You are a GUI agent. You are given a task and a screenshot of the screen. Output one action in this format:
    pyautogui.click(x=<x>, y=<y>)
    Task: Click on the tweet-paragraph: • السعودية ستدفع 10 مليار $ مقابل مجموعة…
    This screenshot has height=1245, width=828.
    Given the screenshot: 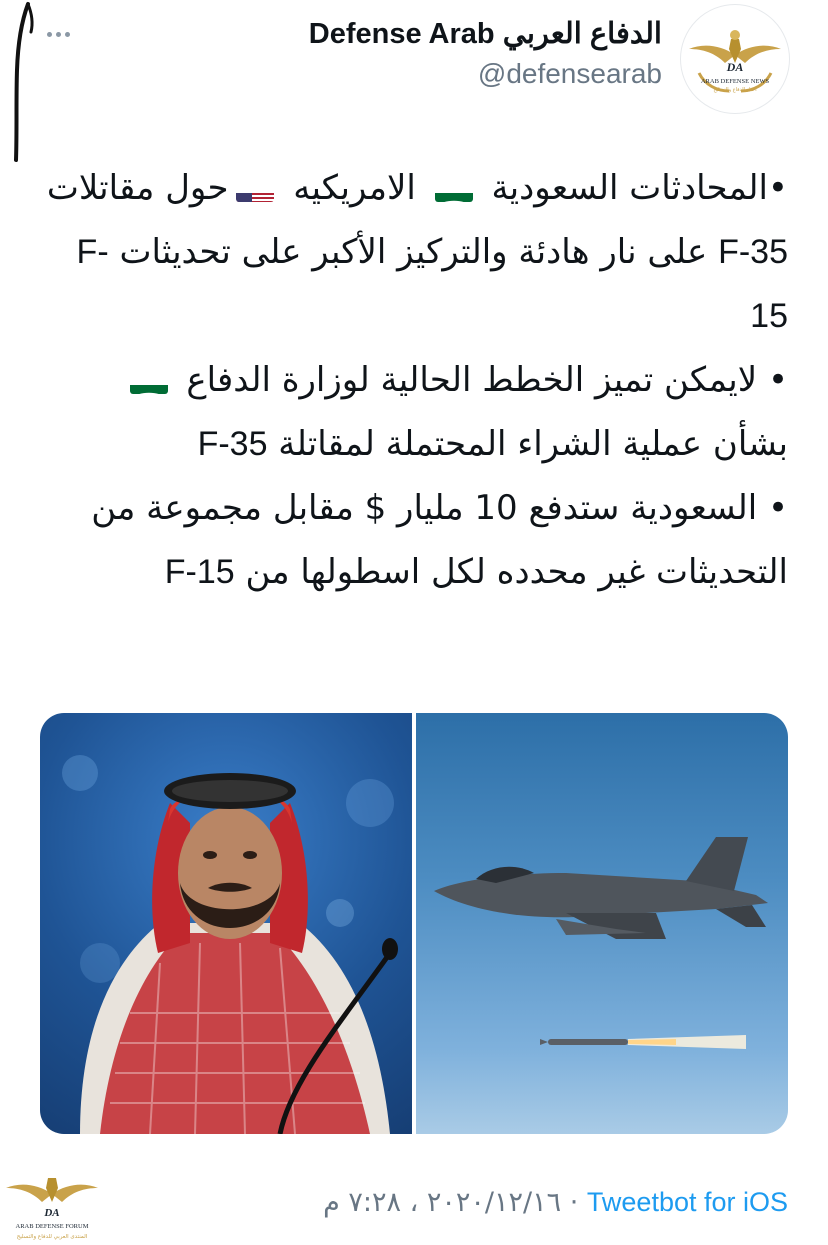 What is the action you would take?
    pyautogui.click(x=414, y=540)
    